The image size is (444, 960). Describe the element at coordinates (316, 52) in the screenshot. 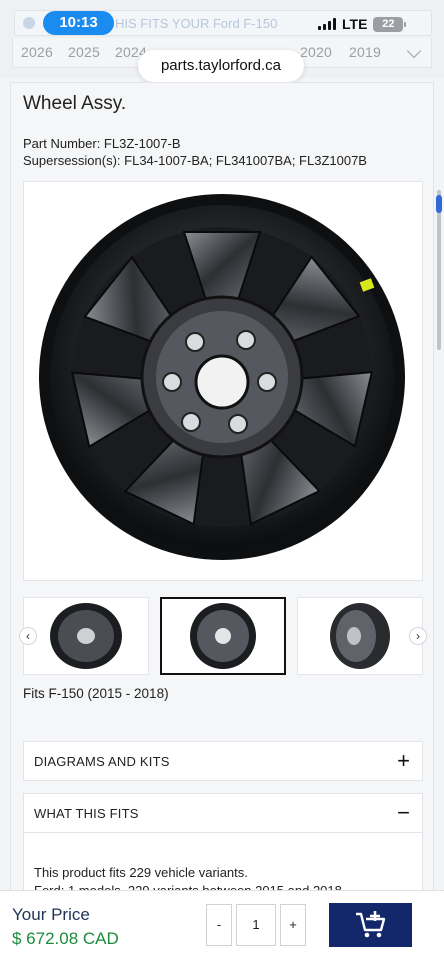

I see `year-2020: 2020` at that location.